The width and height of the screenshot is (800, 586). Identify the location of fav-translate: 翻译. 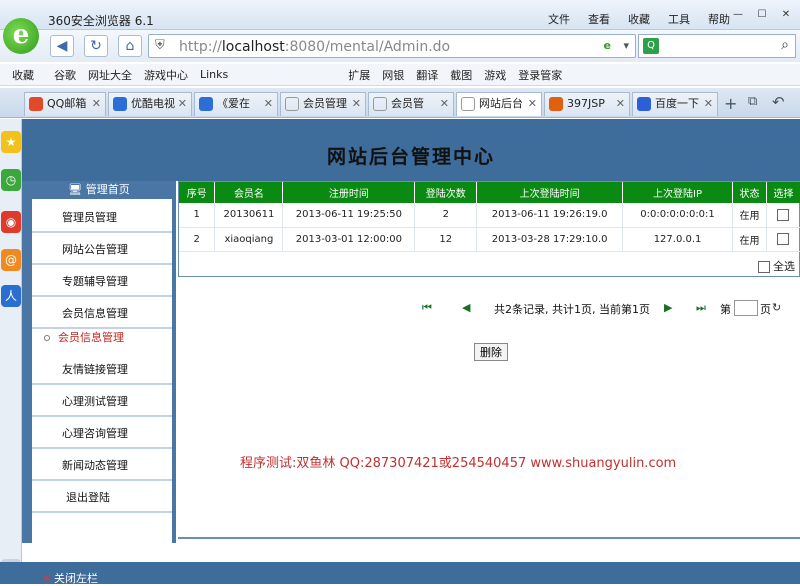
(427, 75).